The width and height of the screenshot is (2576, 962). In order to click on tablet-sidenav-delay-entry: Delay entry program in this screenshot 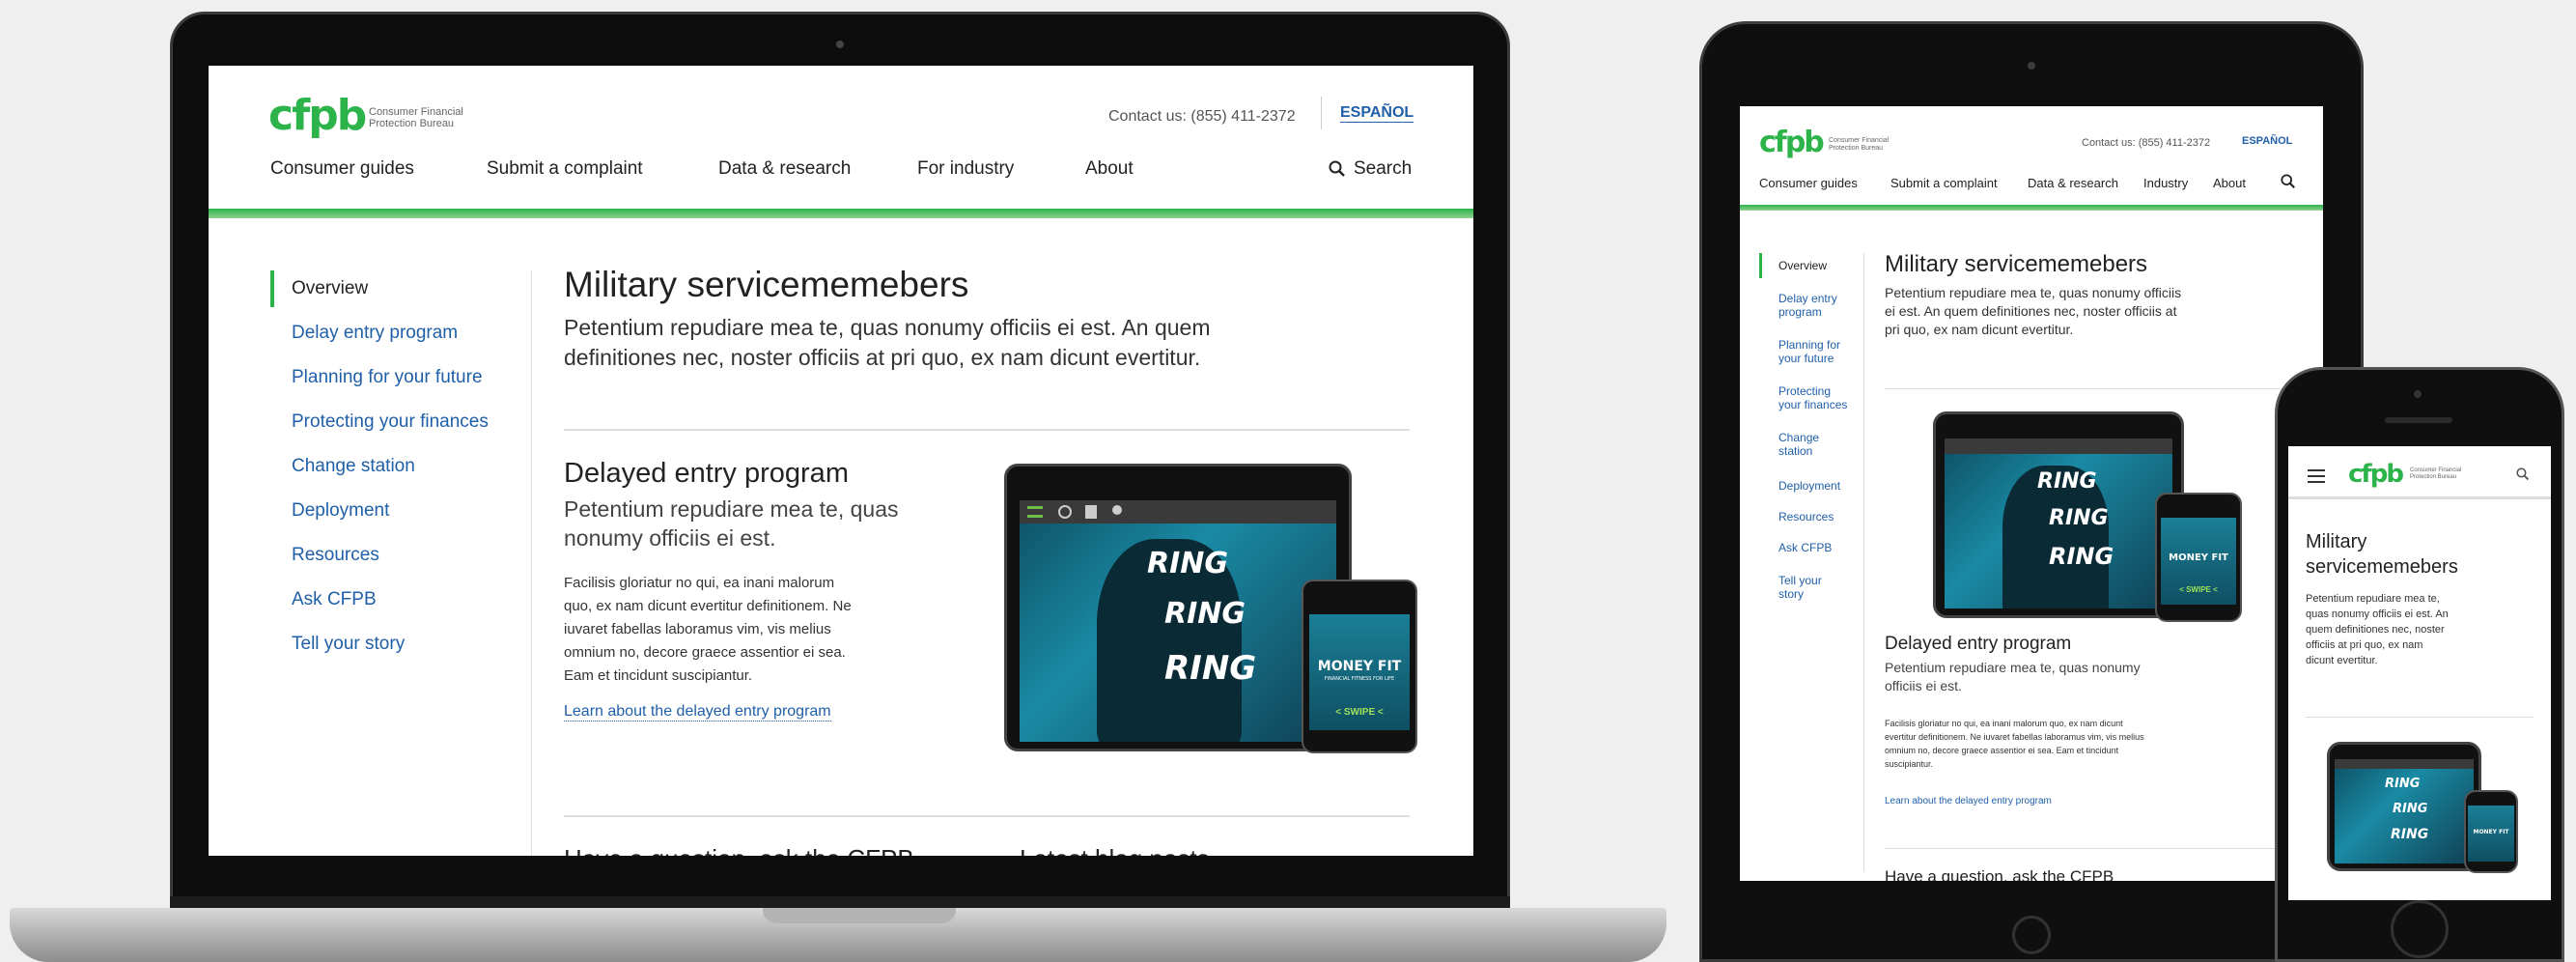, I will do `click(1808, 305)`.